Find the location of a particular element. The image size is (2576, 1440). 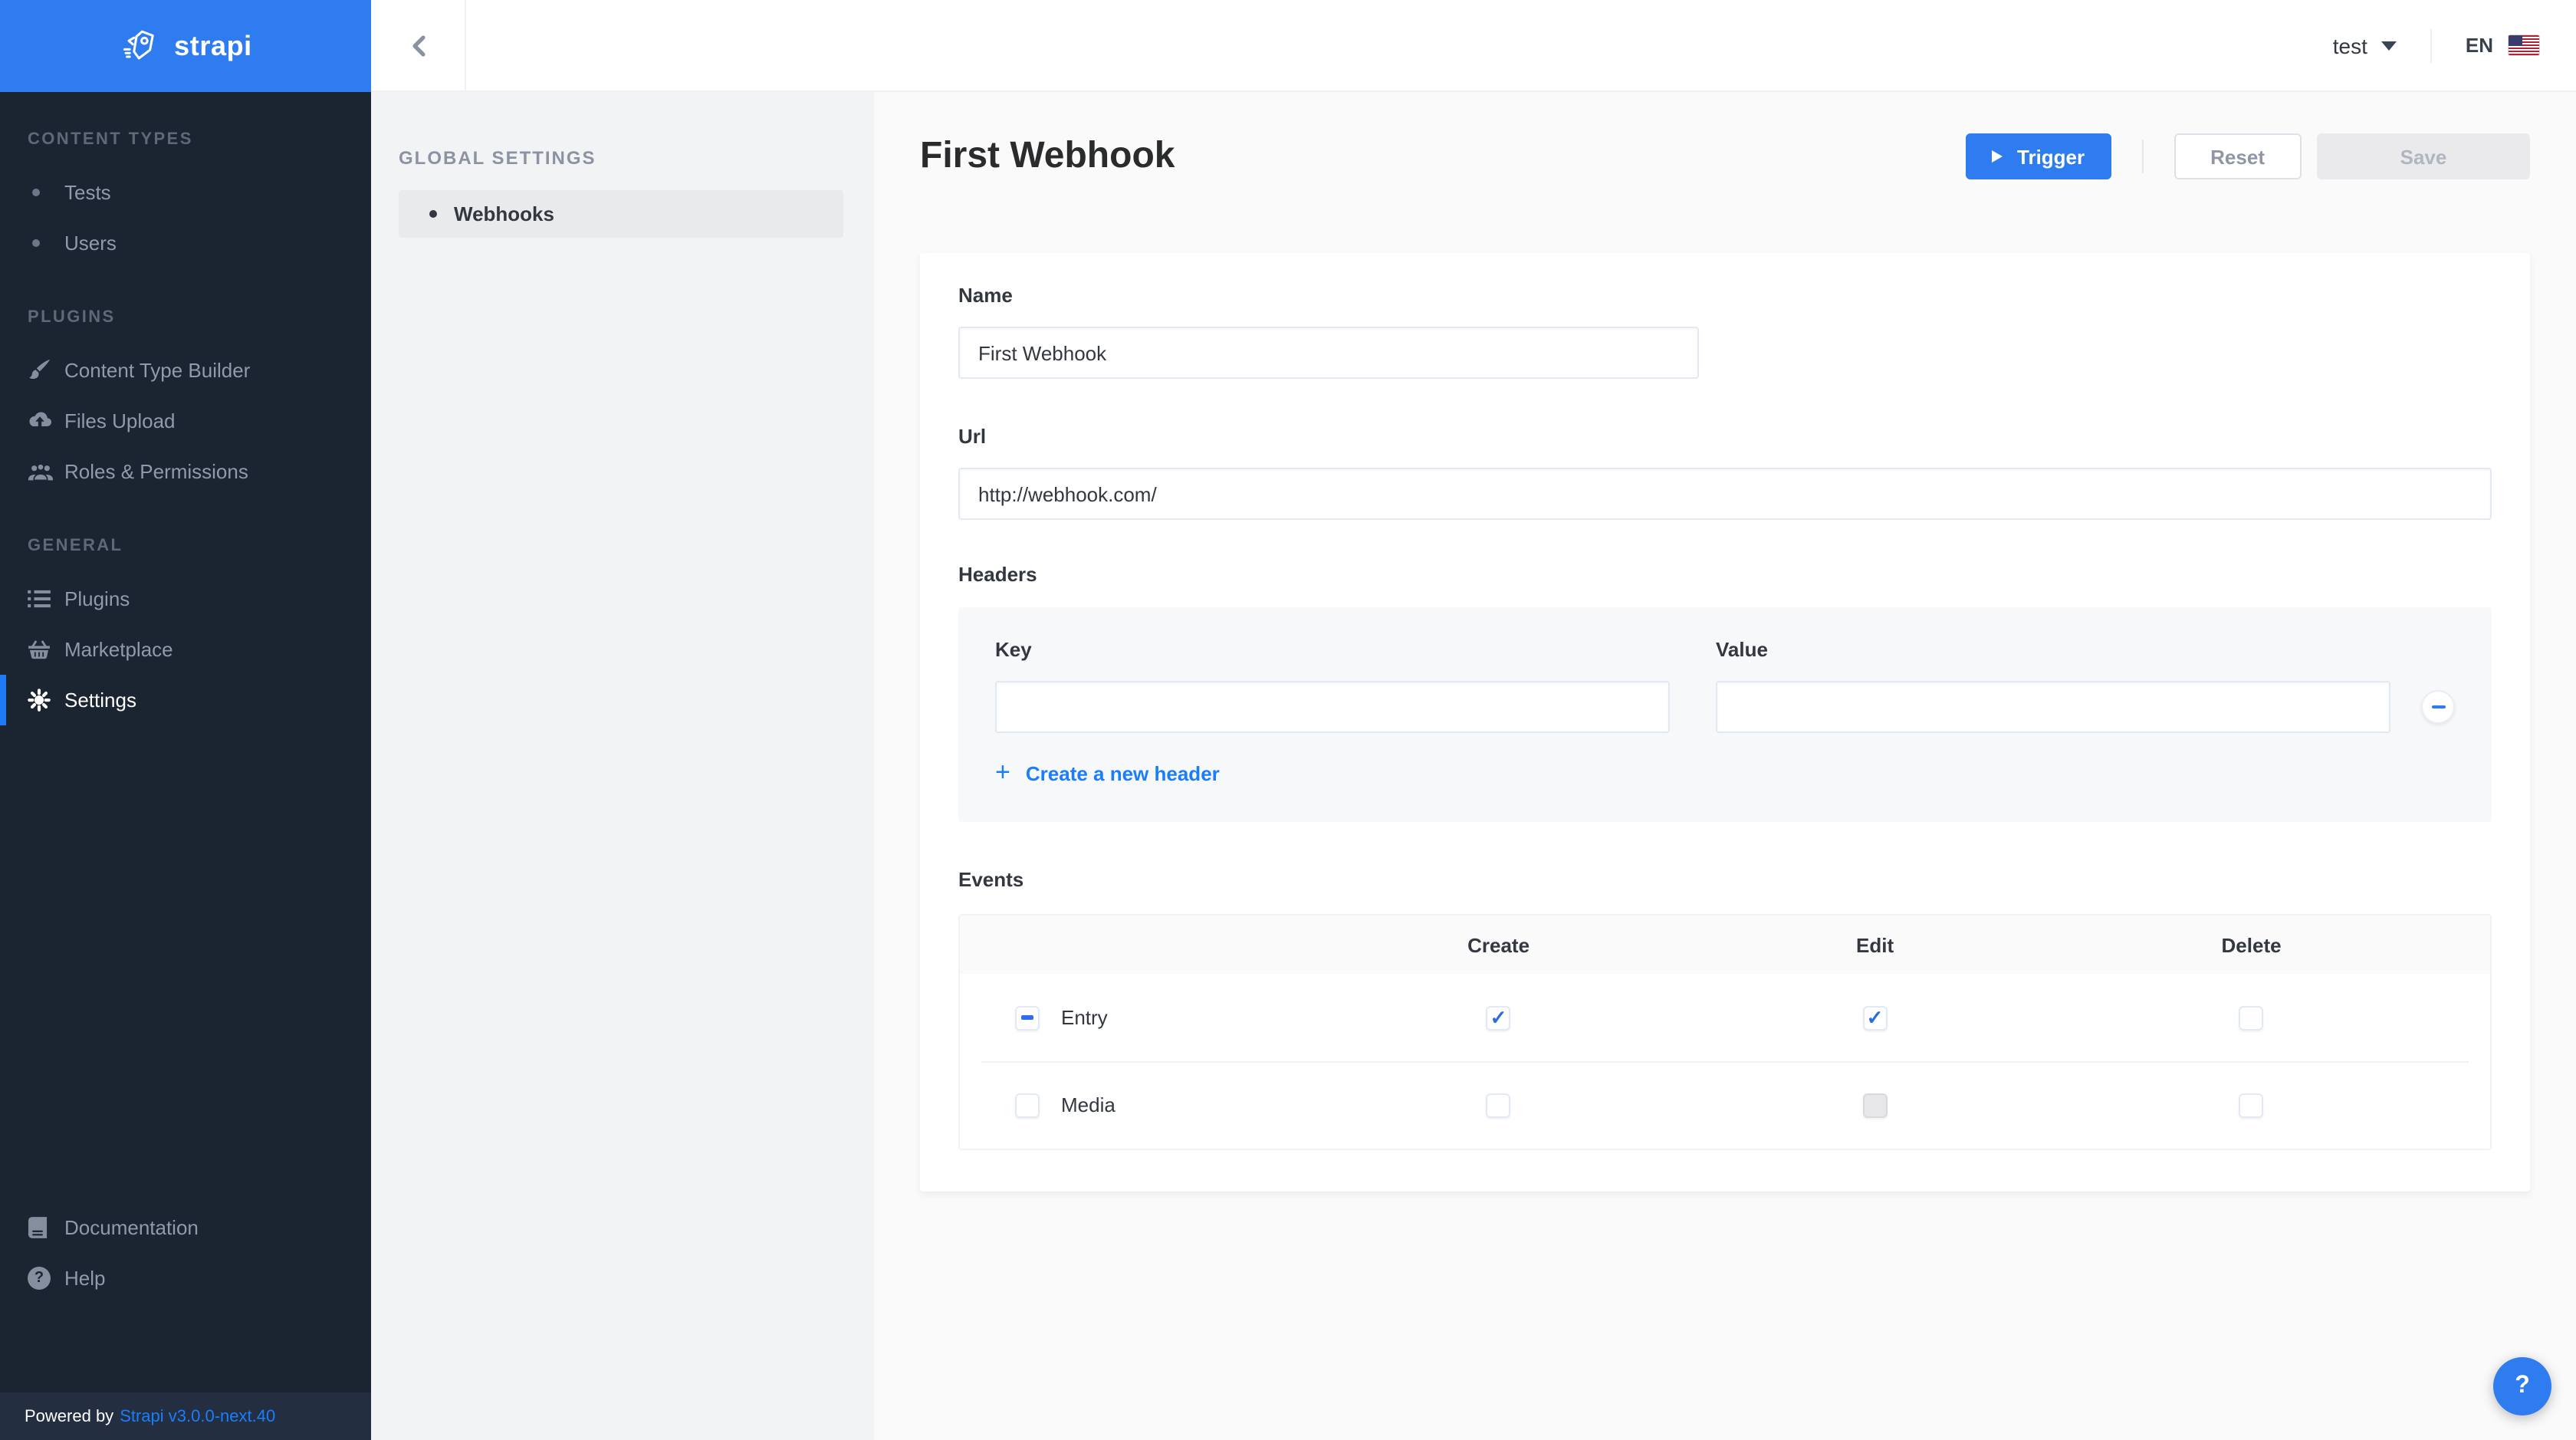

sidebar: strapi CONTENT TYPES Tests Users PLUGINS is located at coordinates (186, 720).